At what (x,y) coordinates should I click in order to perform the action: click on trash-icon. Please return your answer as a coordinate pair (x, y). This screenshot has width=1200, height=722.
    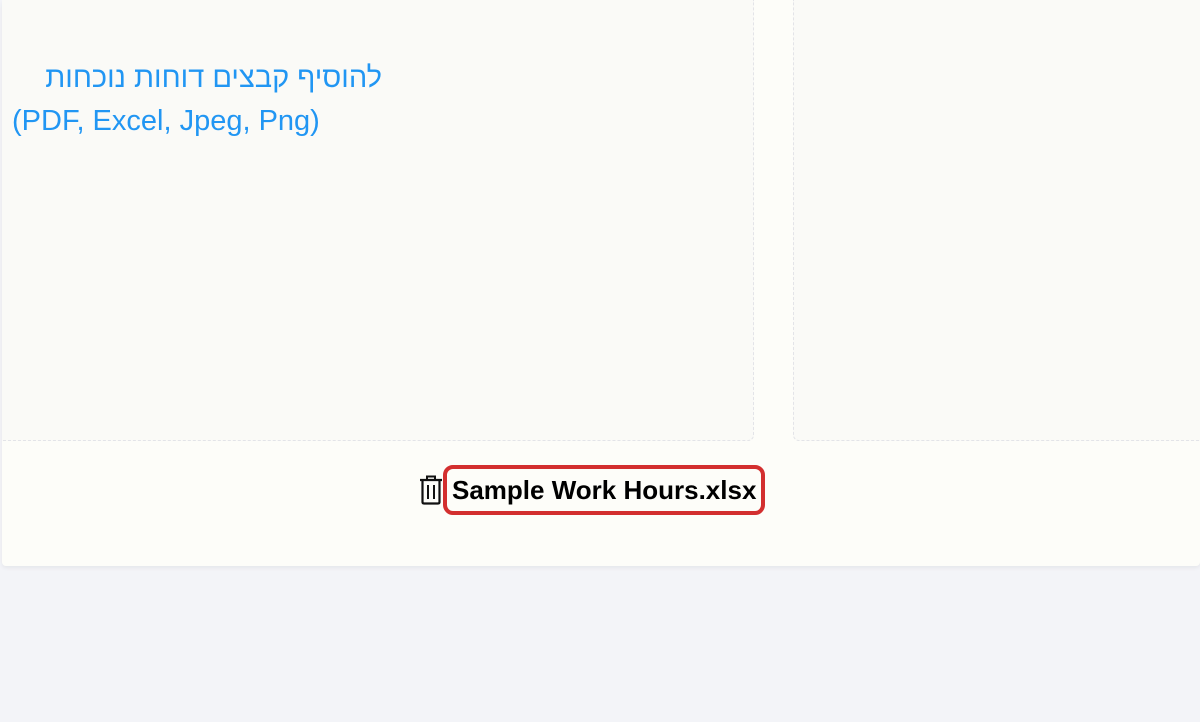
    Looking at the image, I should click on (431, 490).